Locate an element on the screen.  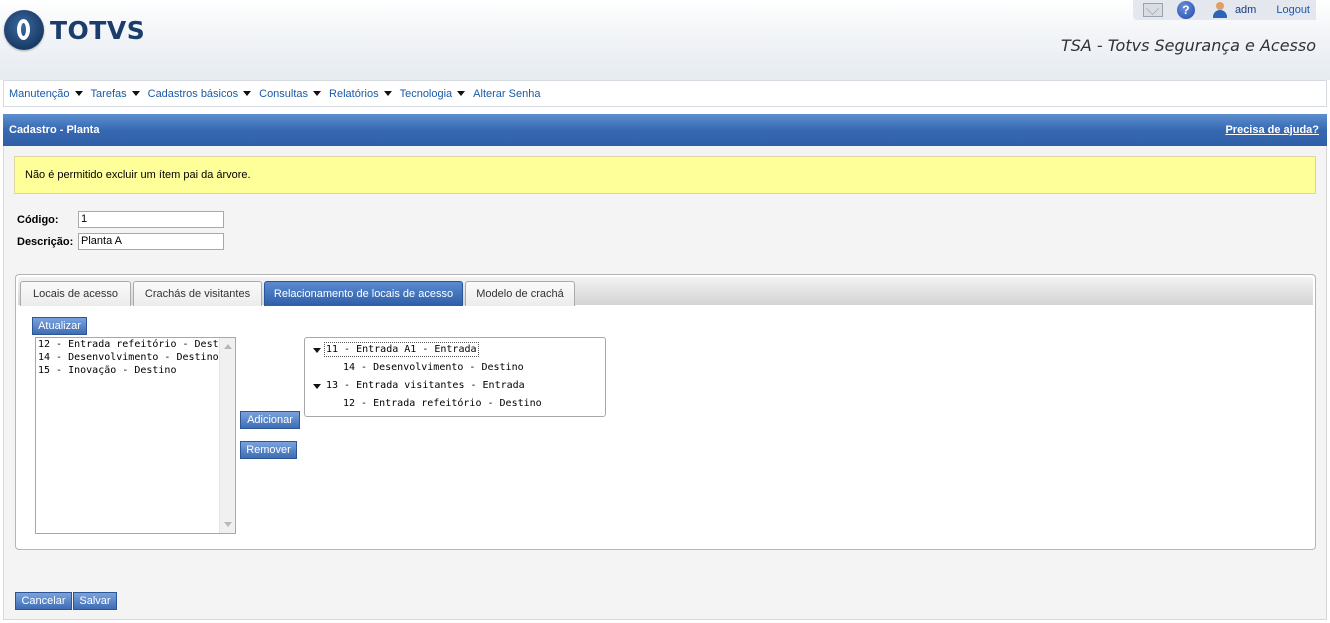
page-titlebar: Cadastro - Planta Precisa de ajuda? is located at coordinates (665, 130).